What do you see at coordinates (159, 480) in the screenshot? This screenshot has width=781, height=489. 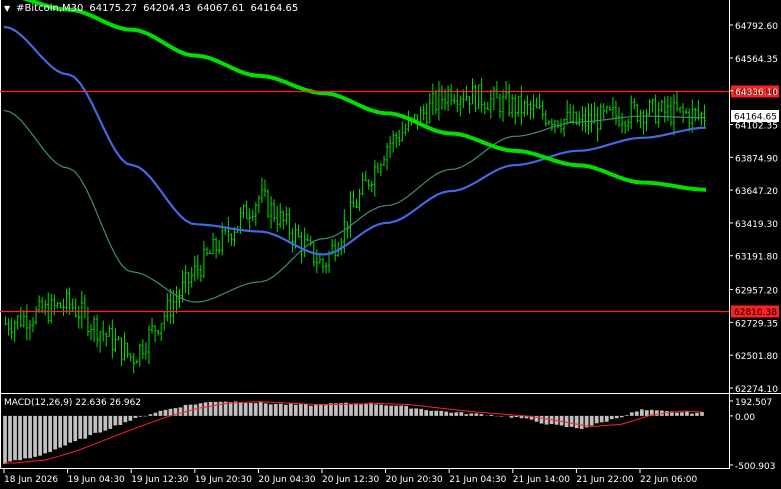 I see `time-tick-label: 19 Jun 12:30` at bounding box center [159, 480].